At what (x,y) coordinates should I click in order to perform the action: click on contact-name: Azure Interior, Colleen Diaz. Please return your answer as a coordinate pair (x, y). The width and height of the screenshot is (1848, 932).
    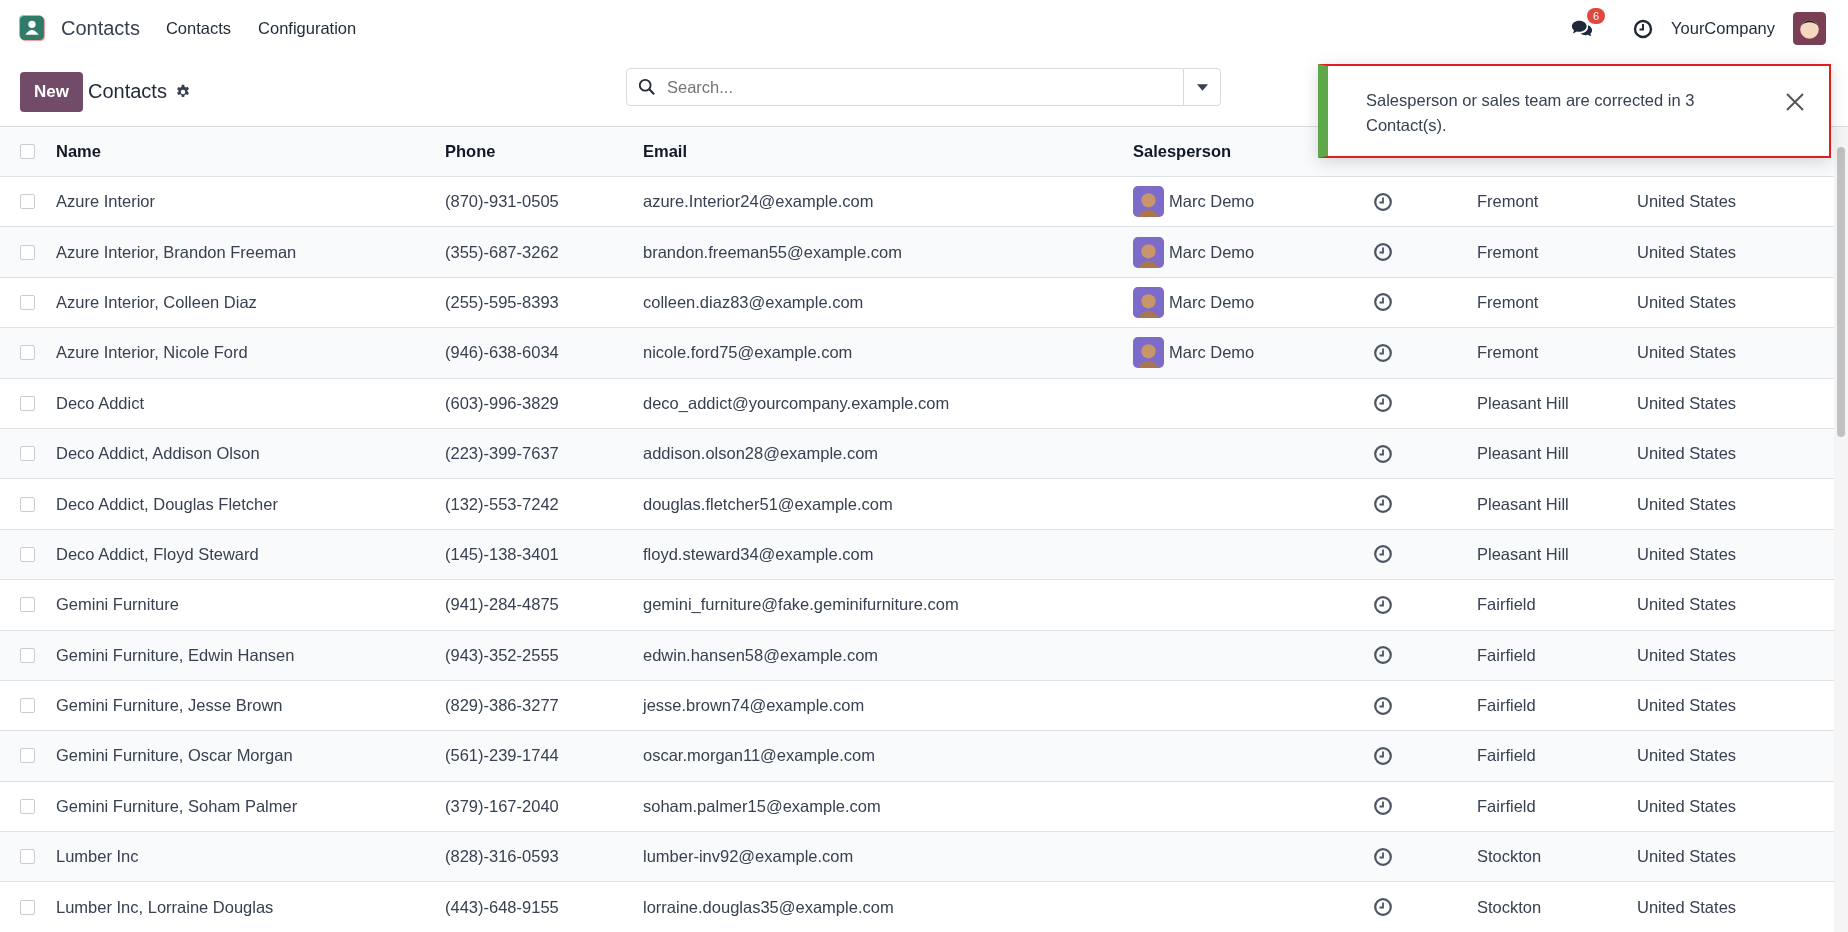
    Looking at the image, I should click on (156, 302).